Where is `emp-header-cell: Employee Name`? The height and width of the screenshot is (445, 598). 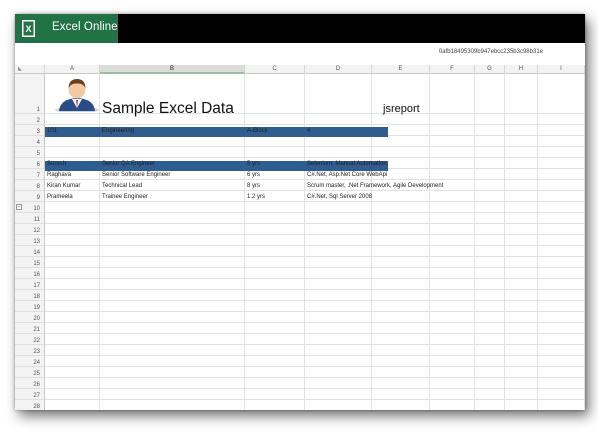 emp-header-cell: Employee Name is located at coordinates (70, 153).